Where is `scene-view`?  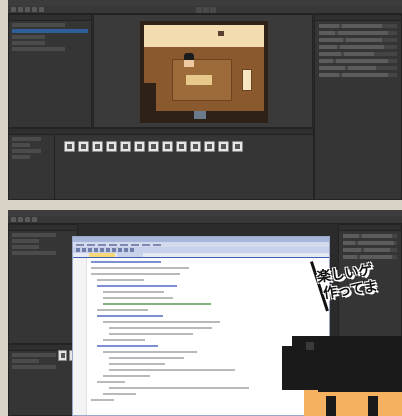 scene-view is located at coordinates (203, 71).